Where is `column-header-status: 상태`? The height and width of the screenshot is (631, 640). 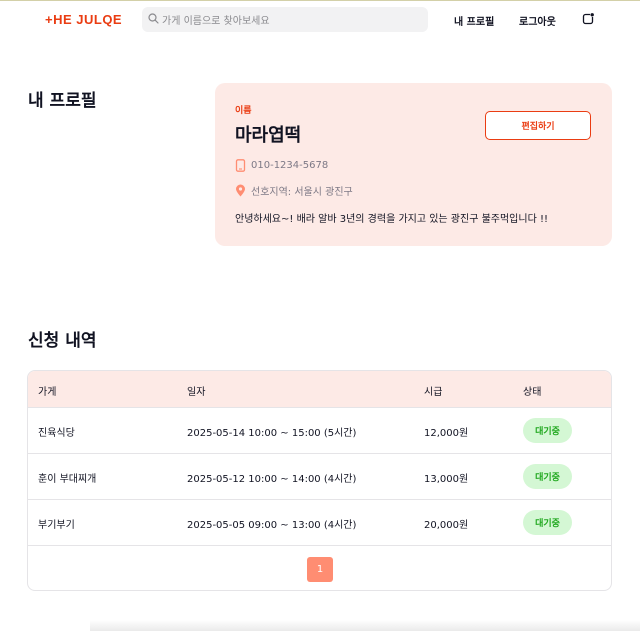
column-header-status: 상태 is located at coordinates (532, 392).